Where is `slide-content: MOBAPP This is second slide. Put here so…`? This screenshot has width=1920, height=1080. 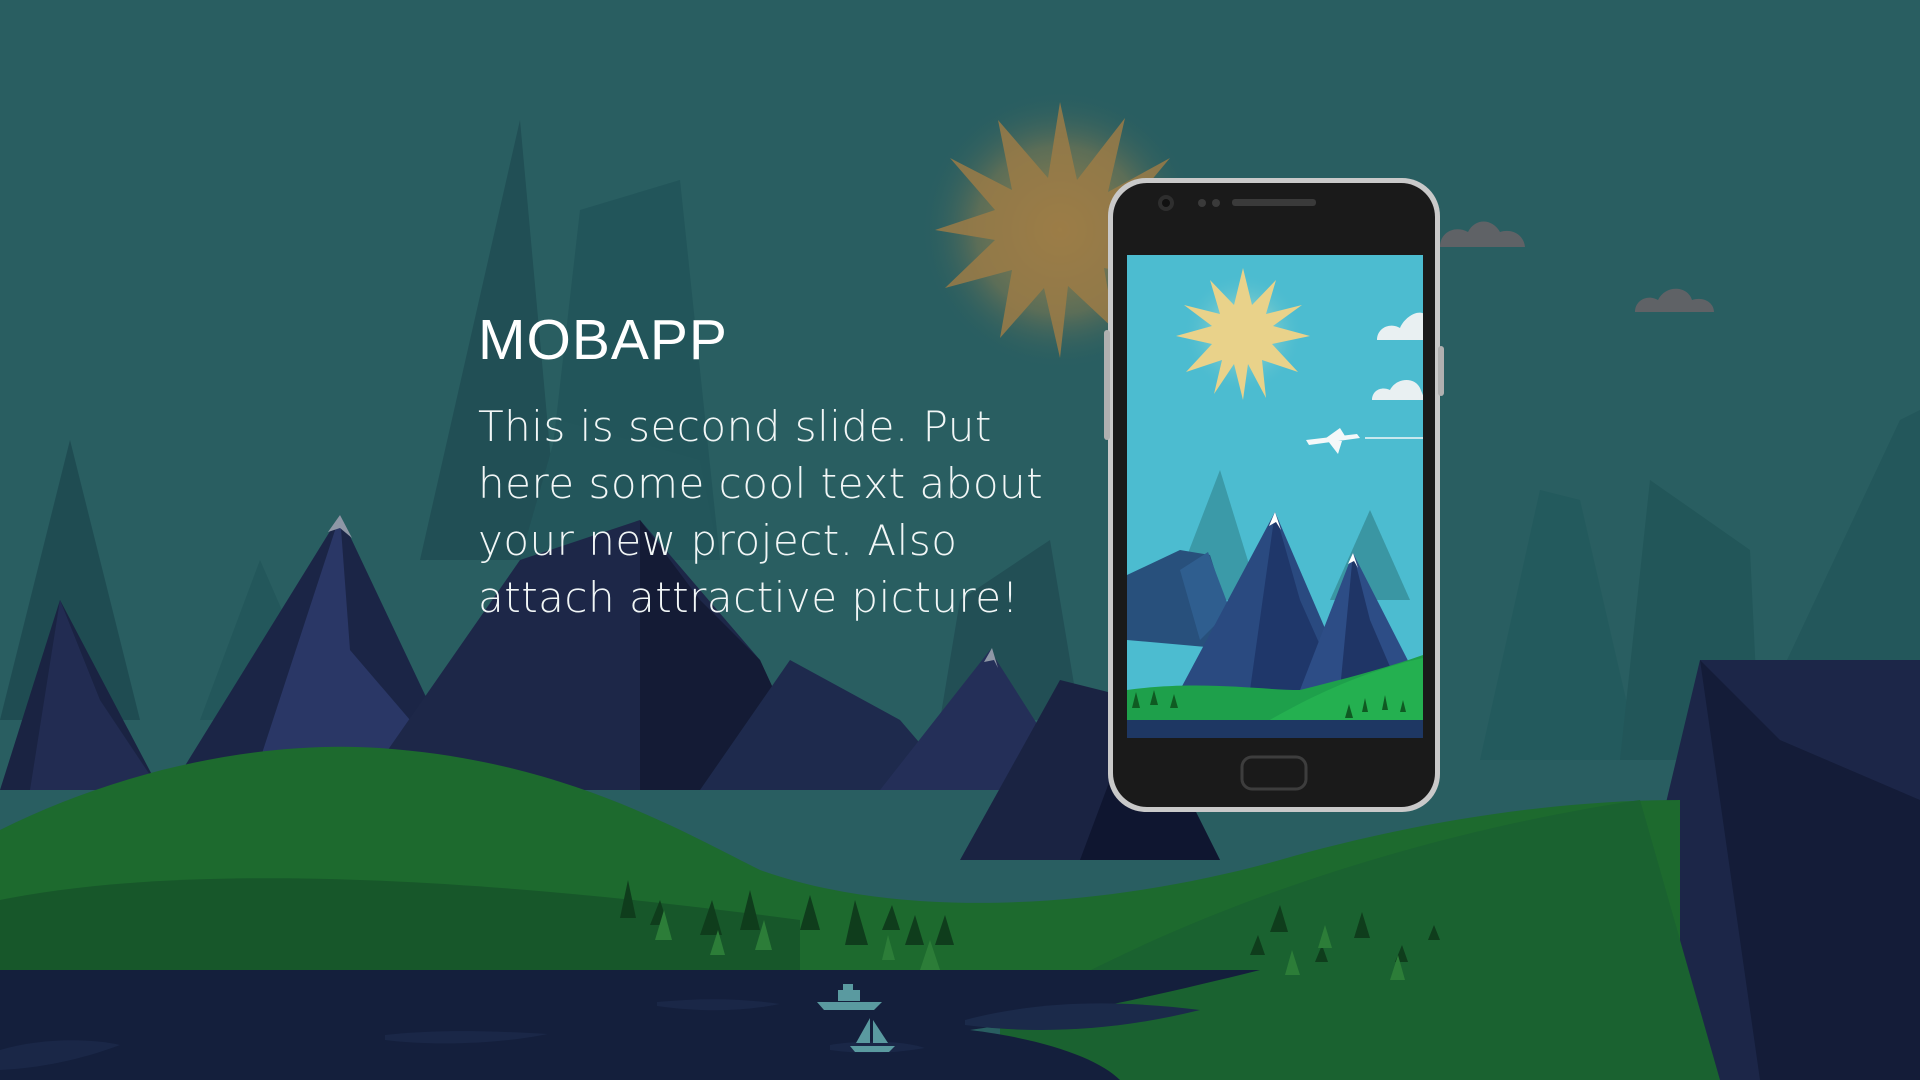 slide-content: MOBAPP This is second slide. Put here so… is located at coordinates (778, 466).